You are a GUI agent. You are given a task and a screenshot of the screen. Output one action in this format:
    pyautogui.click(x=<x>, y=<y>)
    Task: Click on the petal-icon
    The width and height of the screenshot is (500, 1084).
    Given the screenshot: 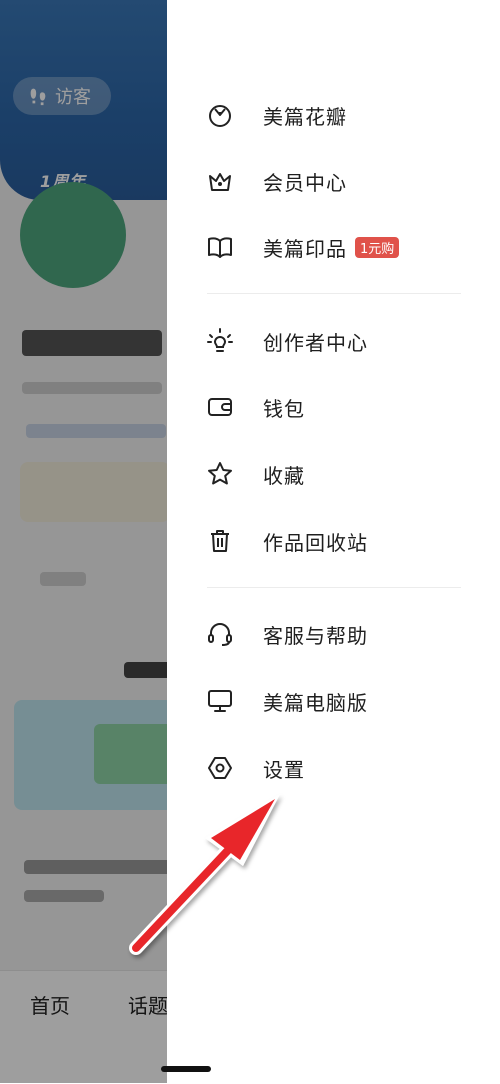 What is the action you would take?
    pyautogui.click(x=220, y=115)
    